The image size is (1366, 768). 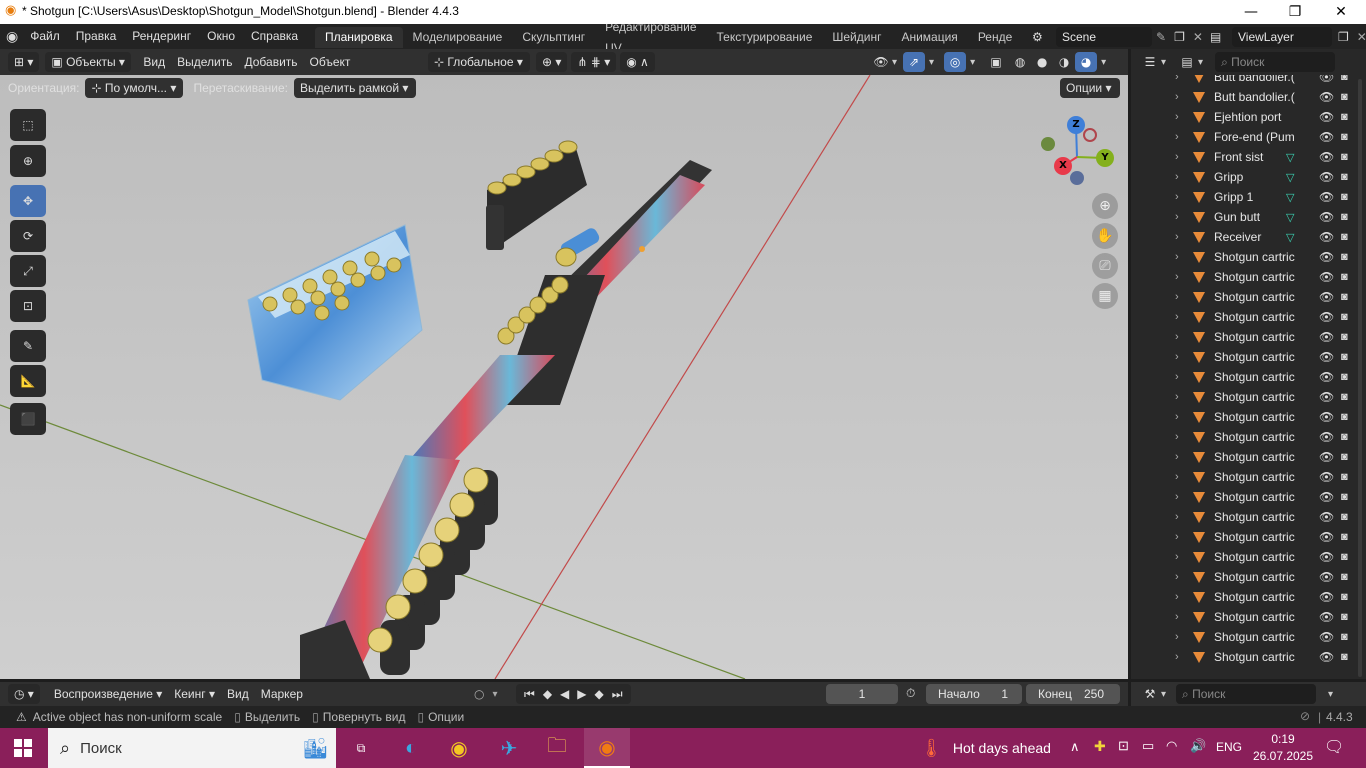 What do you see at coordinates (1341, 12) in the screenshot?
I see `close-button: ✕` at bounding box center [1341, 12].